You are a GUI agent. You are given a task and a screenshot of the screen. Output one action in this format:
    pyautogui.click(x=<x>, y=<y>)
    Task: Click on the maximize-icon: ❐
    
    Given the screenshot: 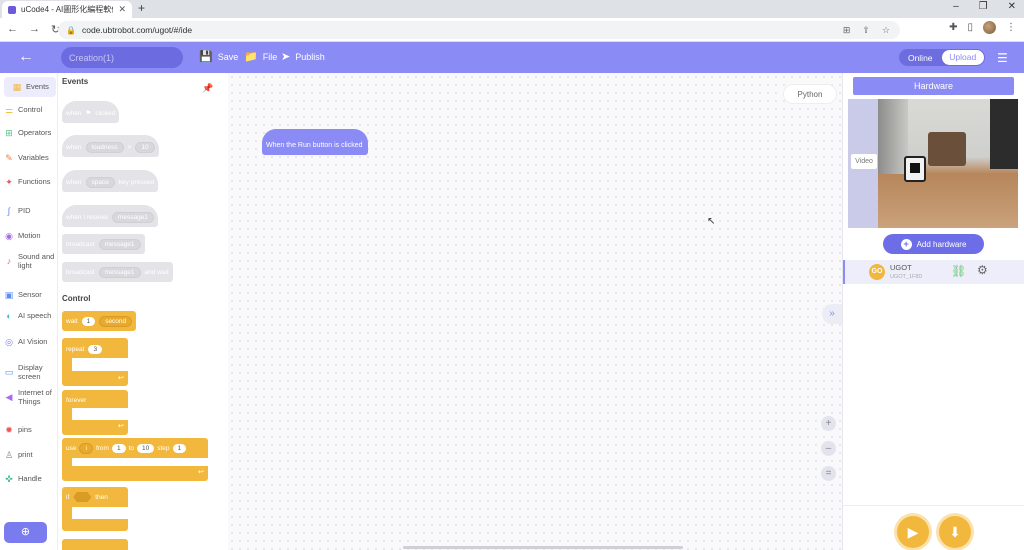 What is the action you would take?
    pyautogui.click(x=983, y=6)
    